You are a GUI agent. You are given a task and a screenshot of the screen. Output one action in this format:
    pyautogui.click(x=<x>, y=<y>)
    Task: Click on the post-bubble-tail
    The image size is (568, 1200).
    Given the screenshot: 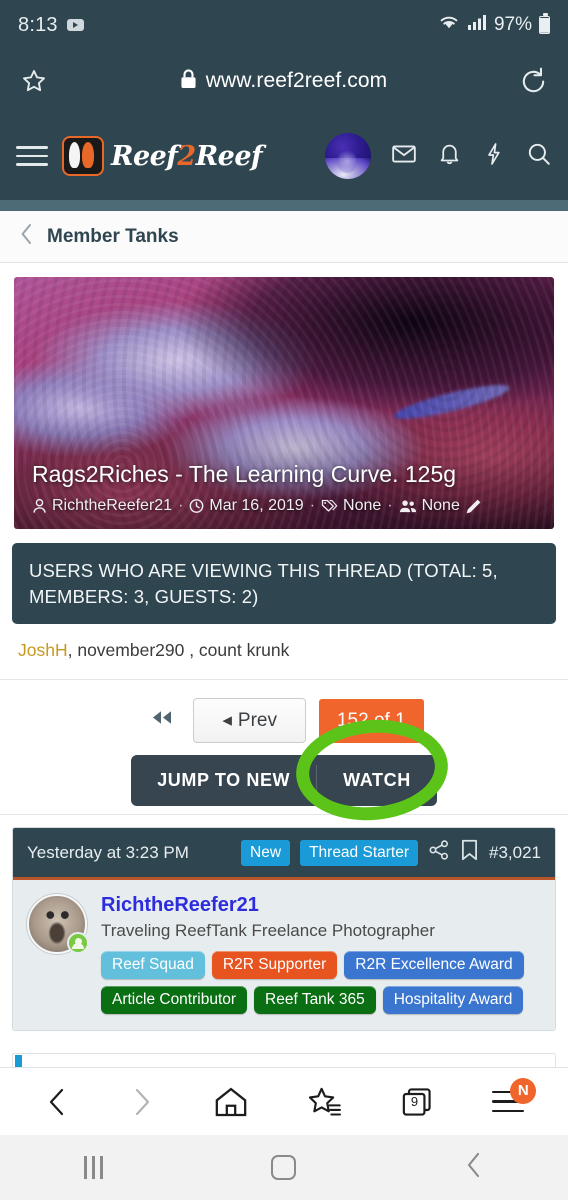 What is the action you would take?
    pyautogui.click(x=70, y=1024)
    